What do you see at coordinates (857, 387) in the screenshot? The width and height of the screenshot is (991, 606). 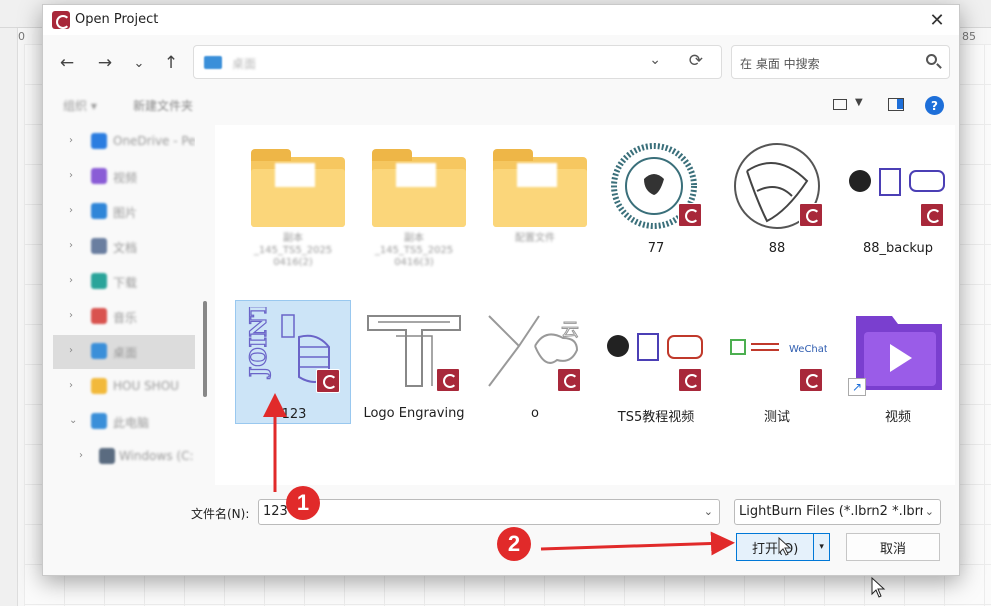 I see `shortcut-arrow-icon: ↗` at bounding box center [857, 387].